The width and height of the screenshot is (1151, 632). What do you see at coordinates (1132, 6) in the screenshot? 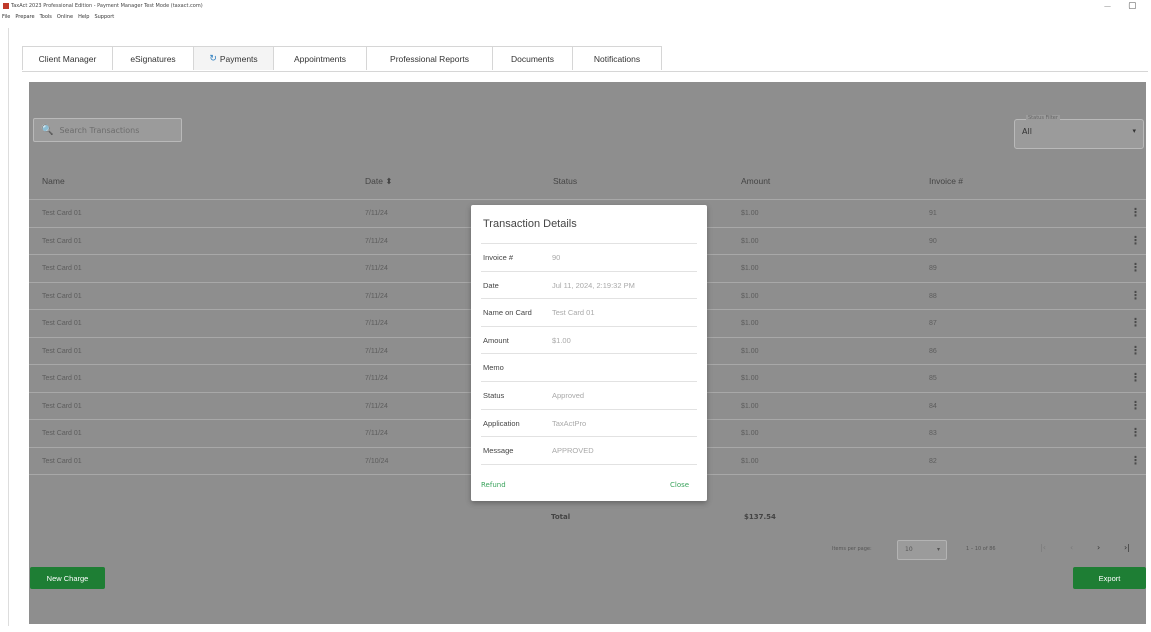
I see `maximize-button: ▢` at bounding box center [1132, 6].